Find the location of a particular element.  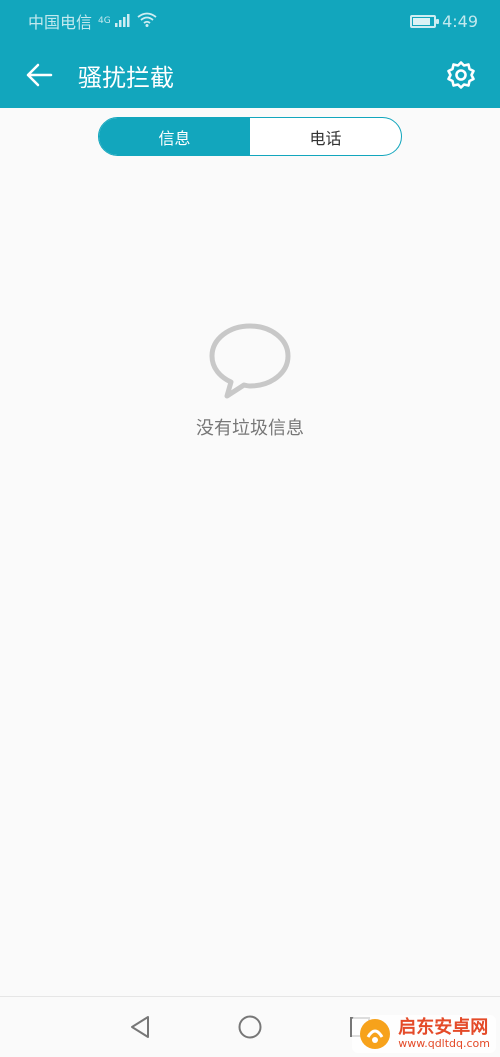

status-bar: 中国电信 4G 4:49 is located at coordinates (250, 21).